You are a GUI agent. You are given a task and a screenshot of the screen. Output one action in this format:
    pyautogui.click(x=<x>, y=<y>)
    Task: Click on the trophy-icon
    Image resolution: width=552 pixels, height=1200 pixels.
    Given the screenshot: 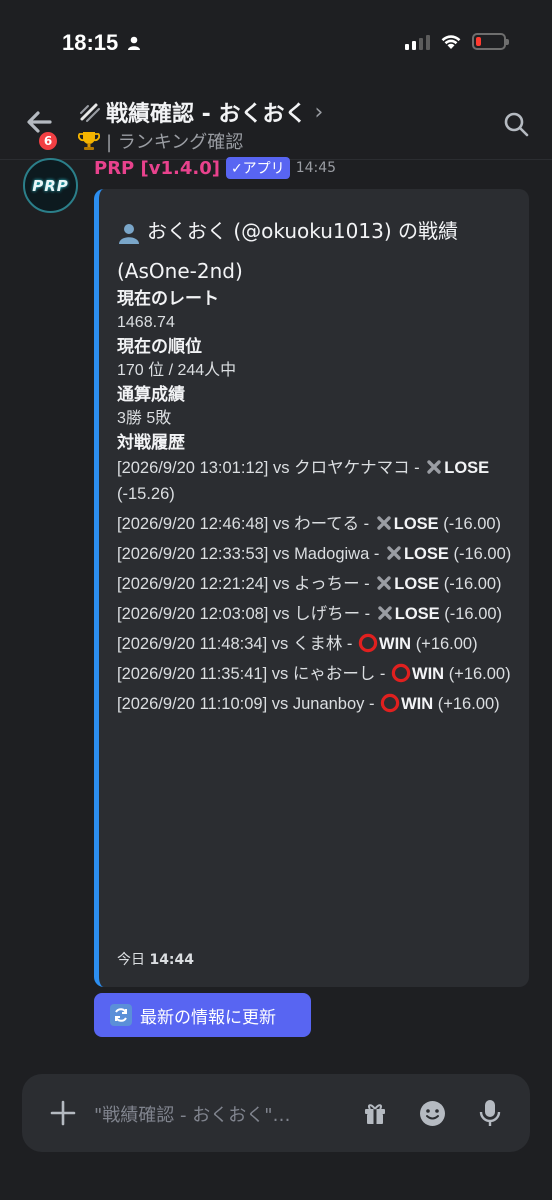 What is the action you would take?
    pyautogui.click(x=89, y=141)
    